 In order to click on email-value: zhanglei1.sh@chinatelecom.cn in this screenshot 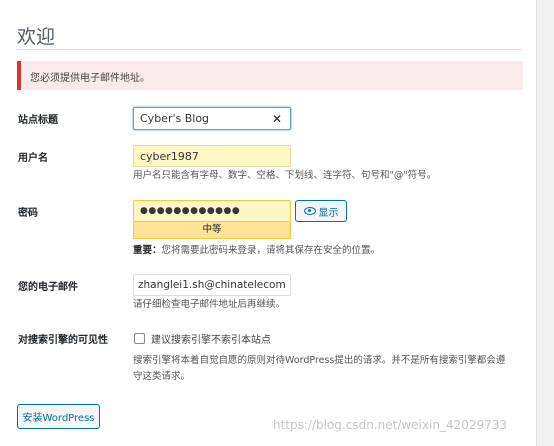, I will do `click(212, 285)`.